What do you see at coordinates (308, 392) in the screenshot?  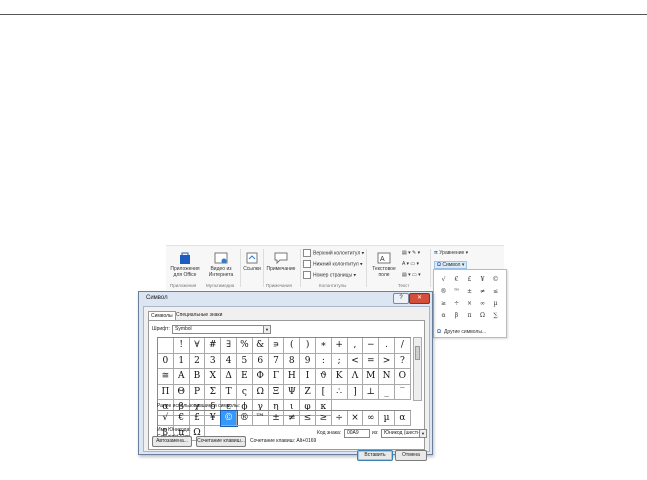 I see `symbol-cell: Ζ` at bounding box center [308, 392].